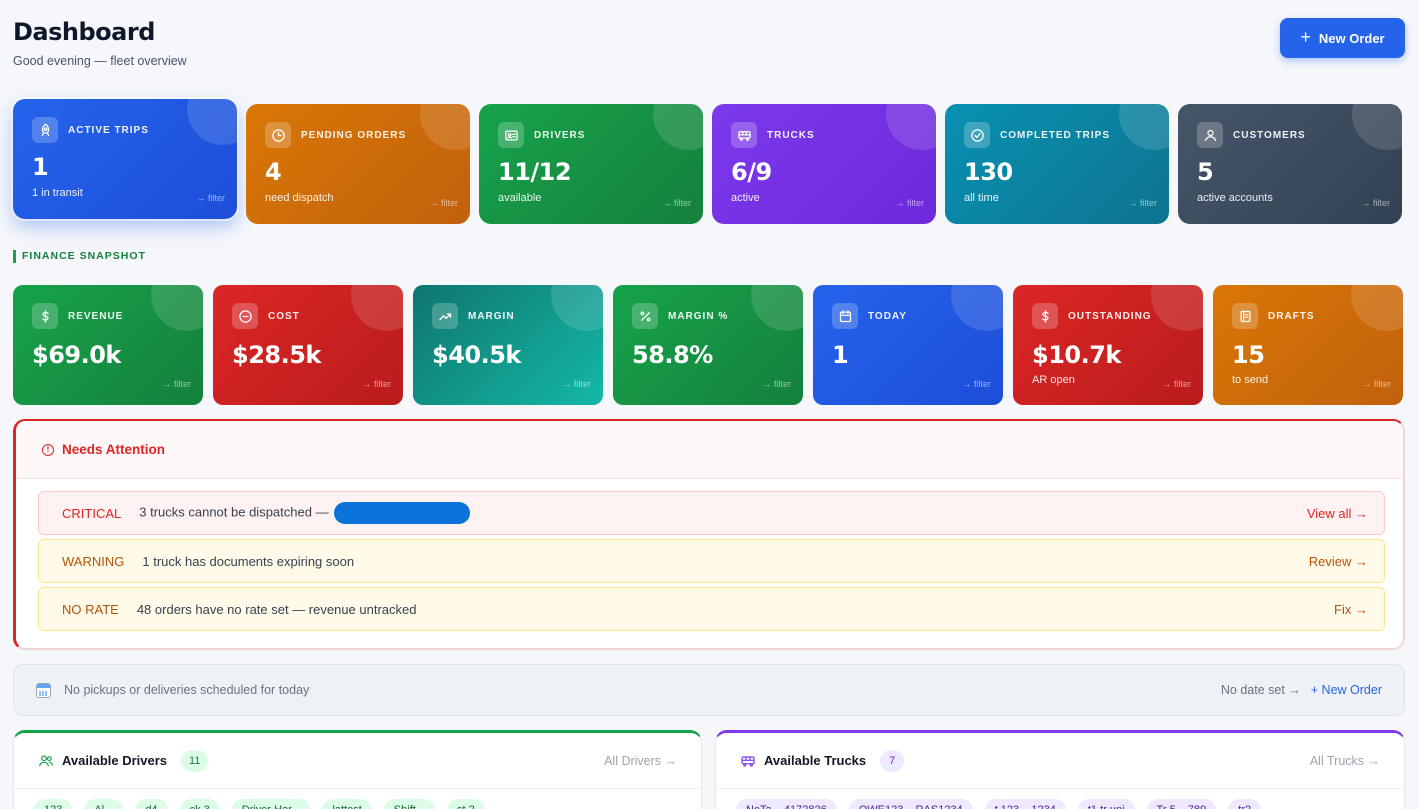  Describe the element at coordinates (1210, 135) in the screenshot. I see `user-icon` at that location.